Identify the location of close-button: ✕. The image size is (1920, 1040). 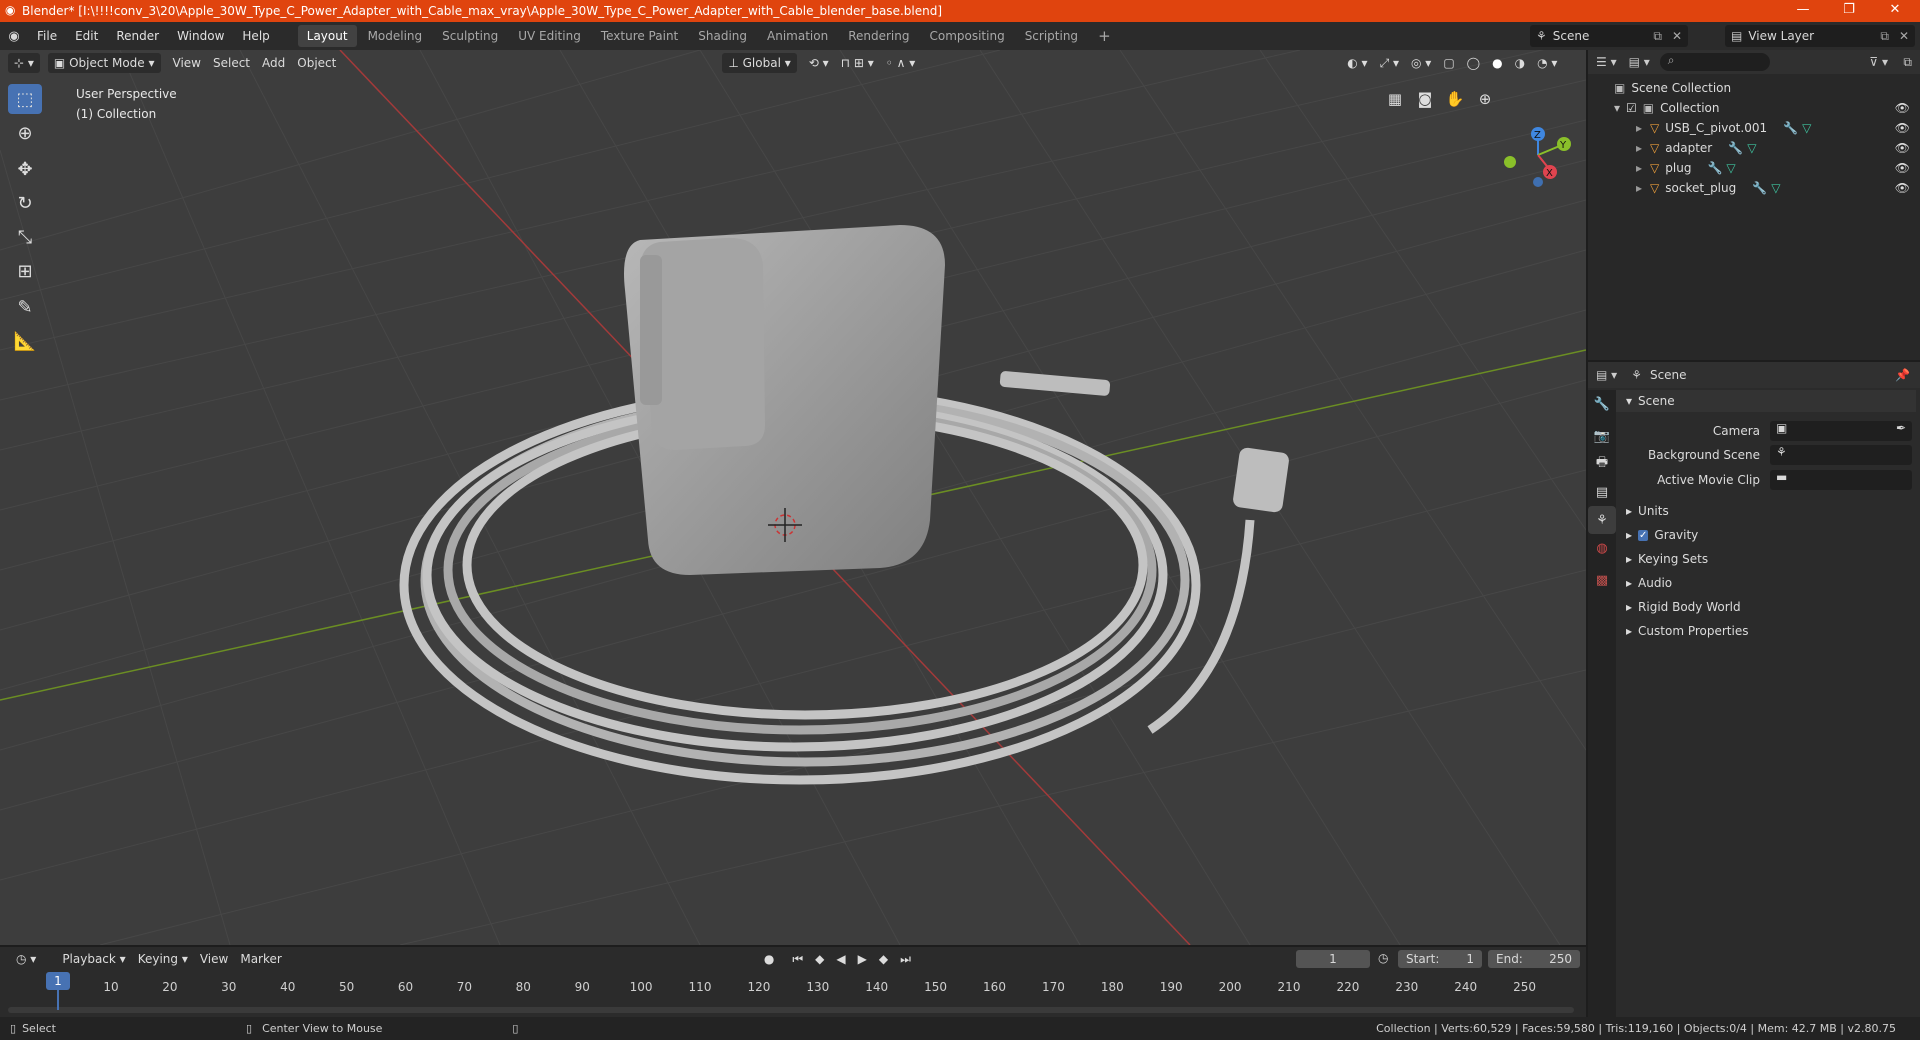
(1895, 11).